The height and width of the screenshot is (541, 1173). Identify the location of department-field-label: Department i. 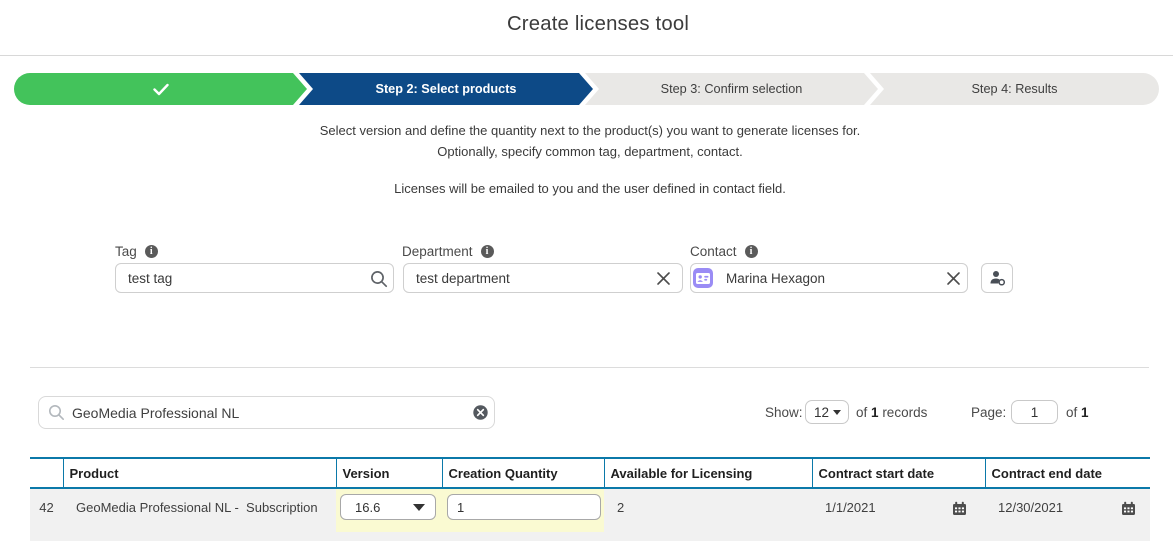
(448, 251).